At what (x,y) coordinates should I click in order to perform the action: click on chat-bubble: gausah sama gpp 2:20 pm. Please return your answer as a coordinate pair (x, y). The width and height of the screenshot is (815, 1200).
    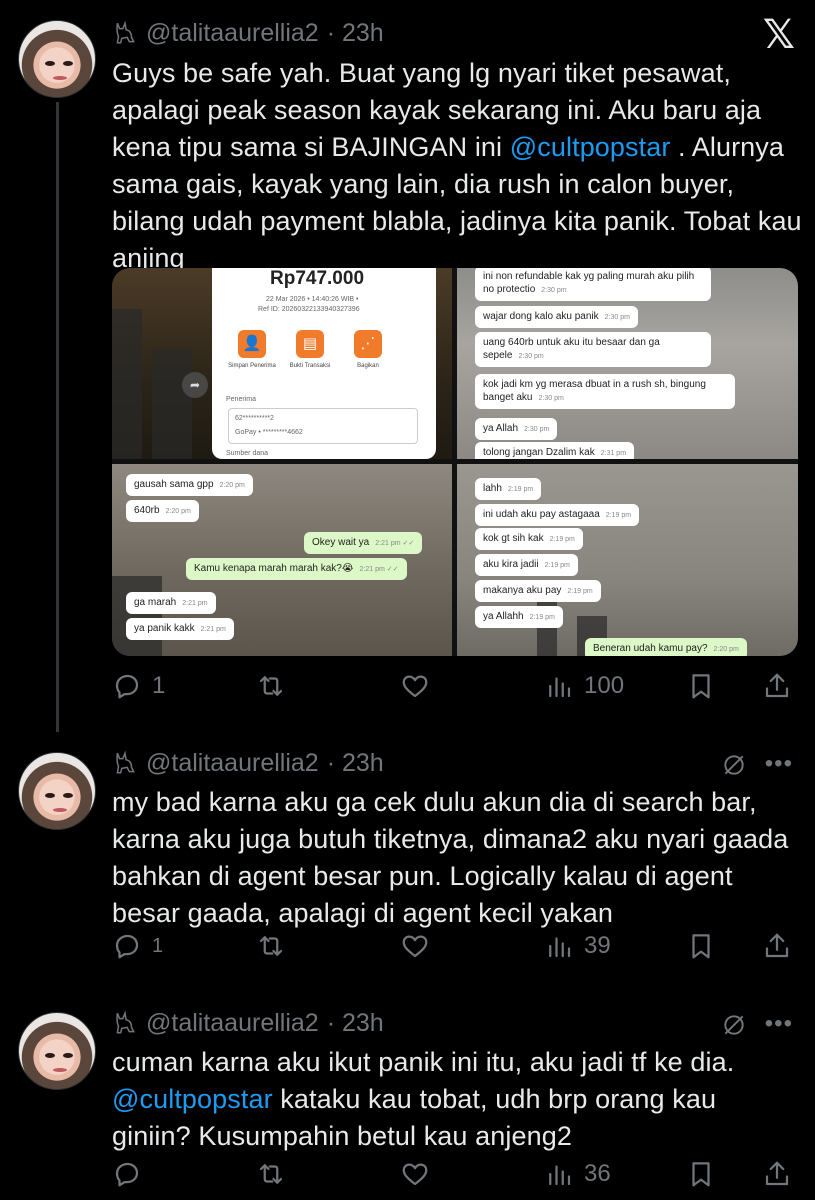
    Looking at the image, I should click on (189, 485).